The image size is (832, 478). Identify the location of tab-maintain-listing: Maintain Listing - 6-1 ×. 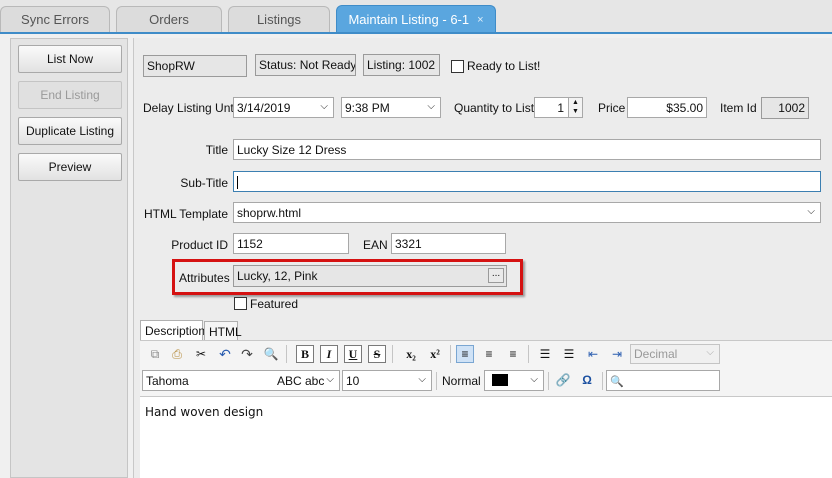
(416, 19).